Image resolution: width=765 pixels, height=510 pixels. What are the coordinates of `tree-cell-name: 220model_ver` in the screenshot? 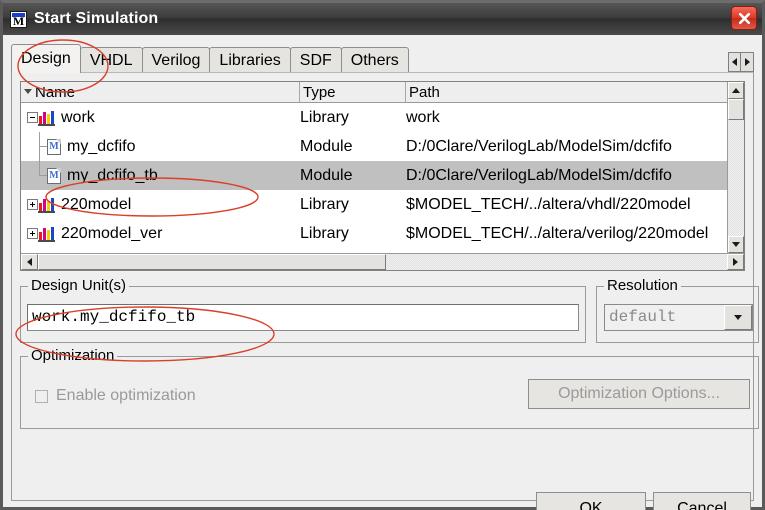 It's located at (160, 234).